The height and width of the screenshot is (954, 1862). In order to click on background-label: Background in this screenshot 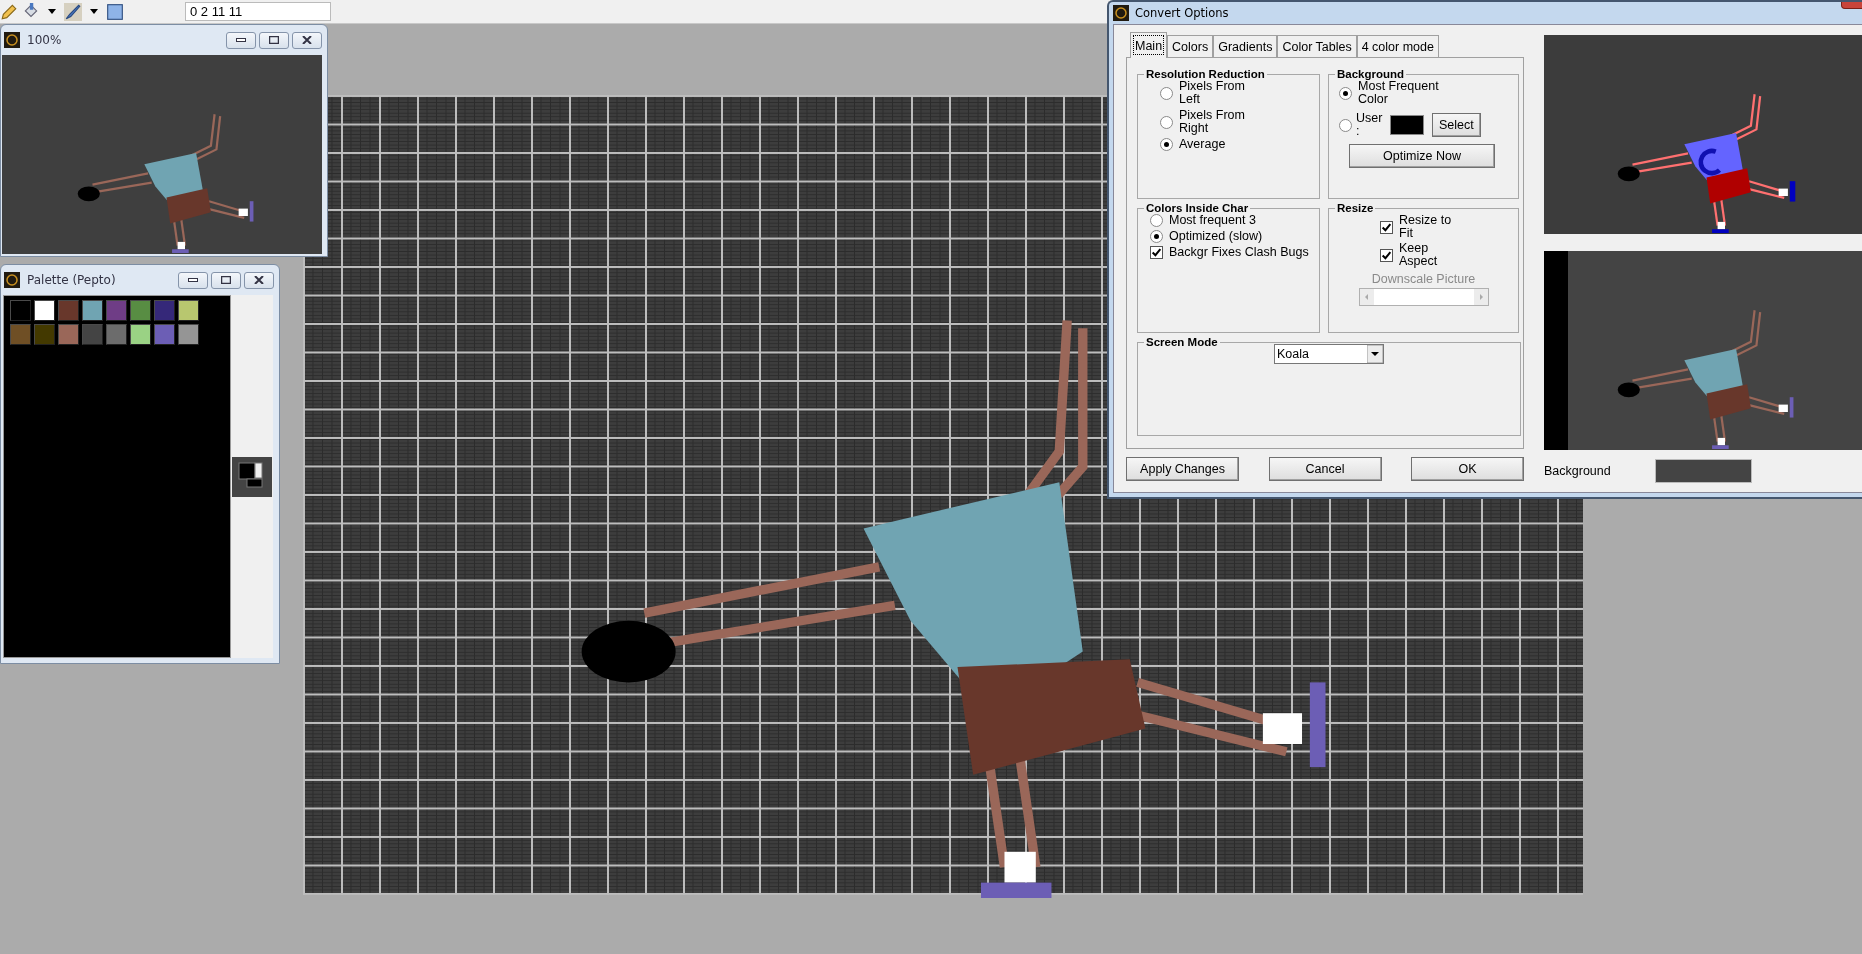, I will do `click(1577, 471)`.